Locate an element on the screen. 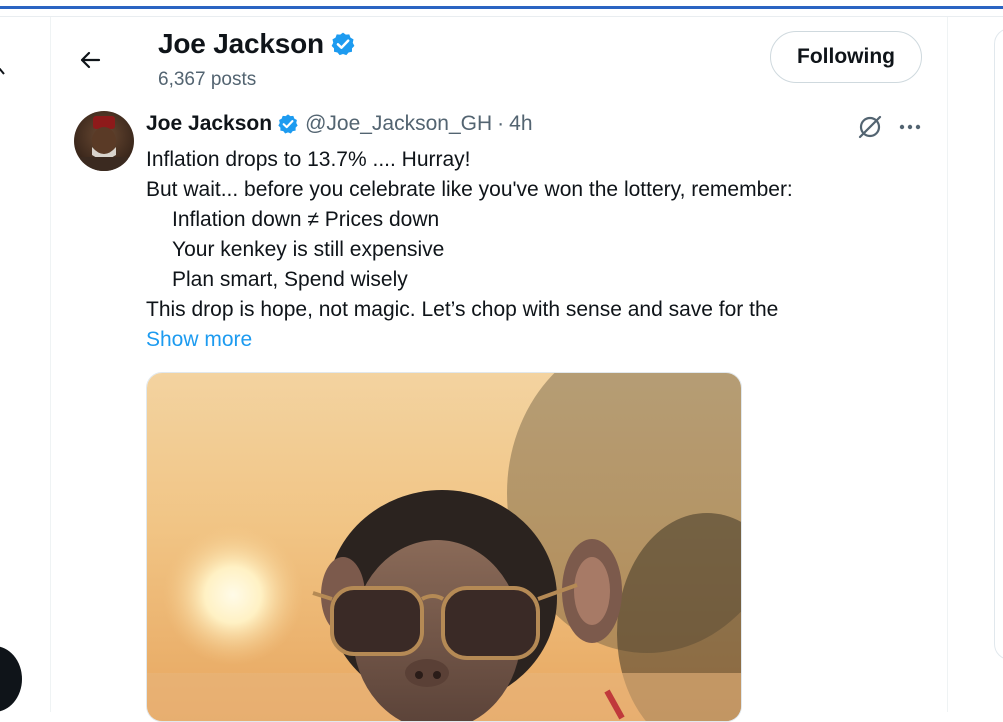  tweet-author-handle: @Joe_Jackson_GH is located at coordinates (398, 124).